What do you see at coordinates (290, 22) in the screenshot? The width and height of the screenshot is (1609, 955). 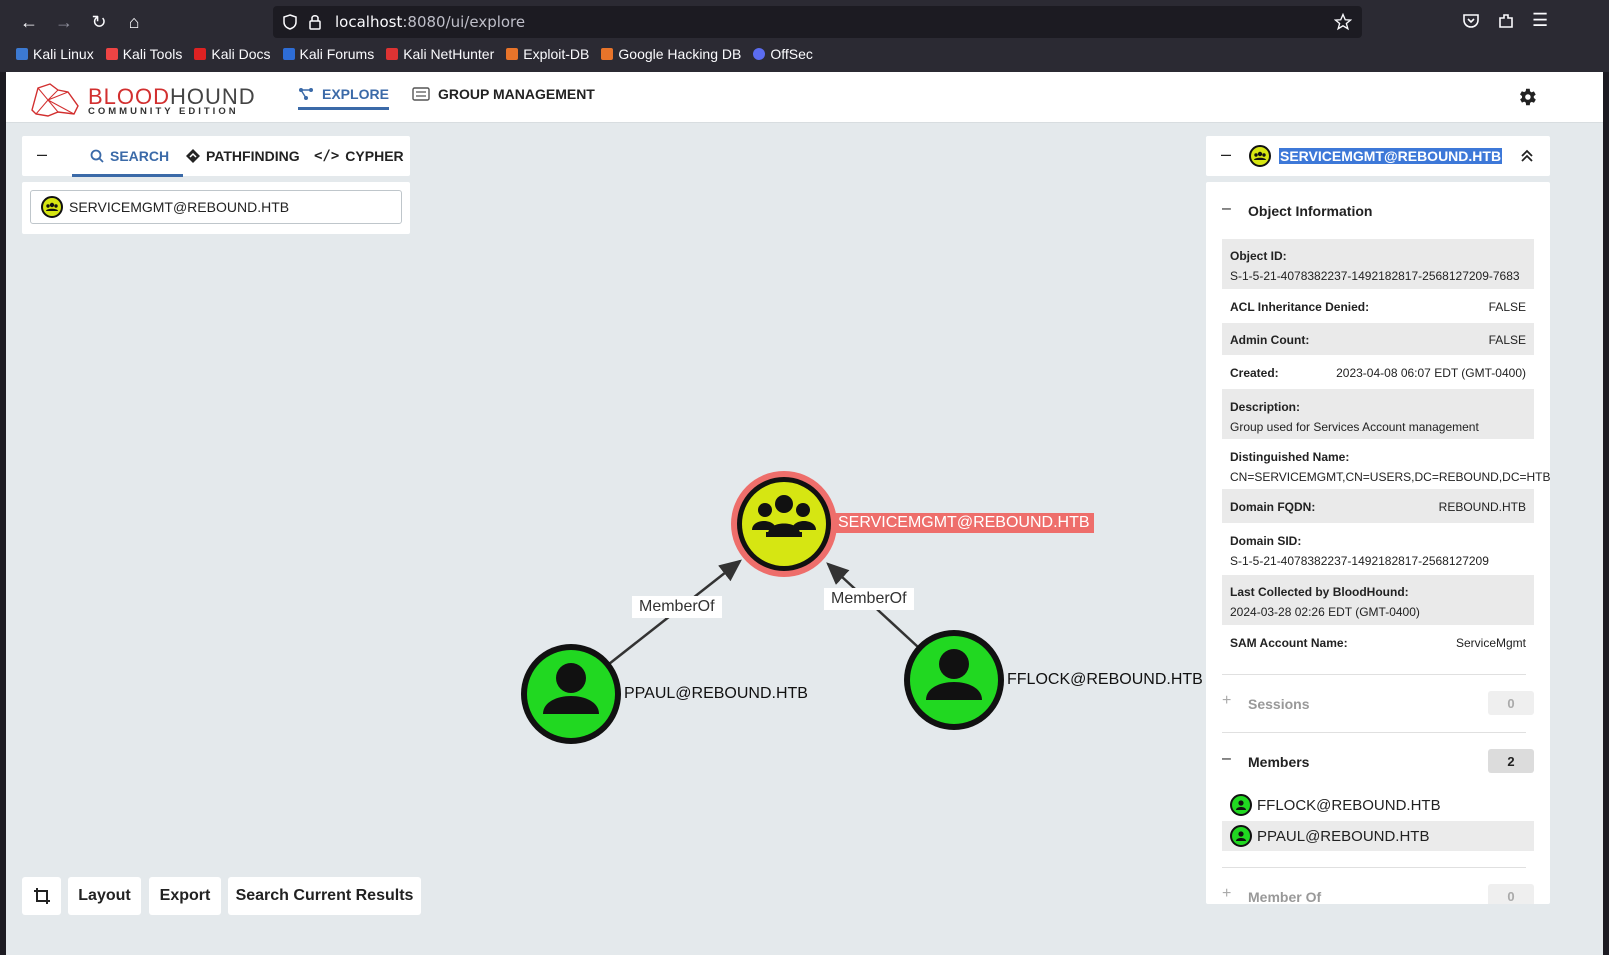 I see `shield-icon` at bounding box center [290, 22].